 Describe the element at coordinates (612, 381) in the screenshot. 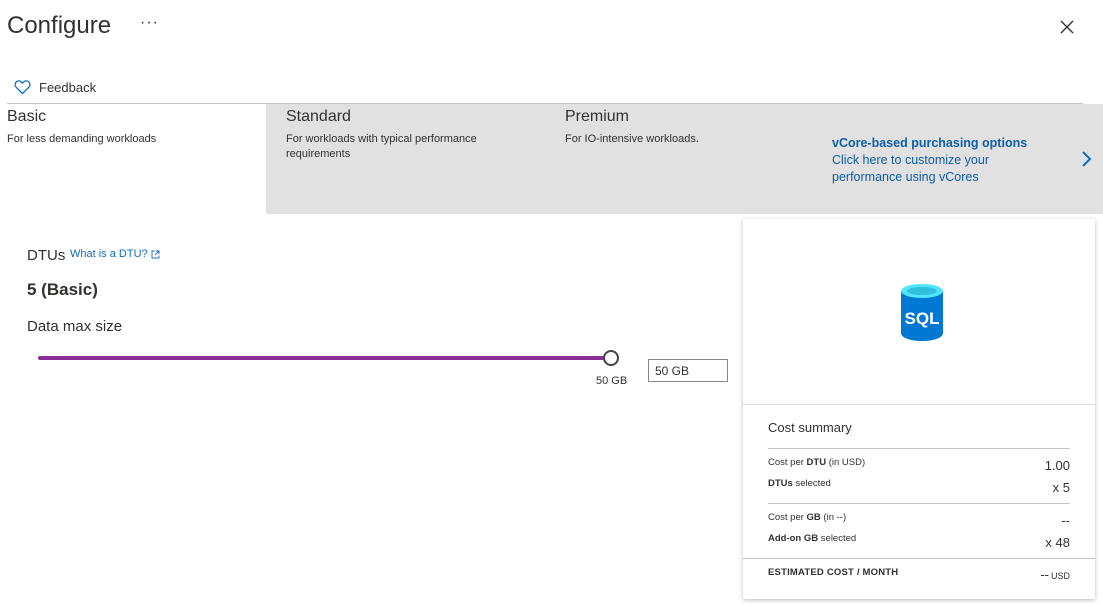

I see `slider-value-label: 50 GB` at that location.